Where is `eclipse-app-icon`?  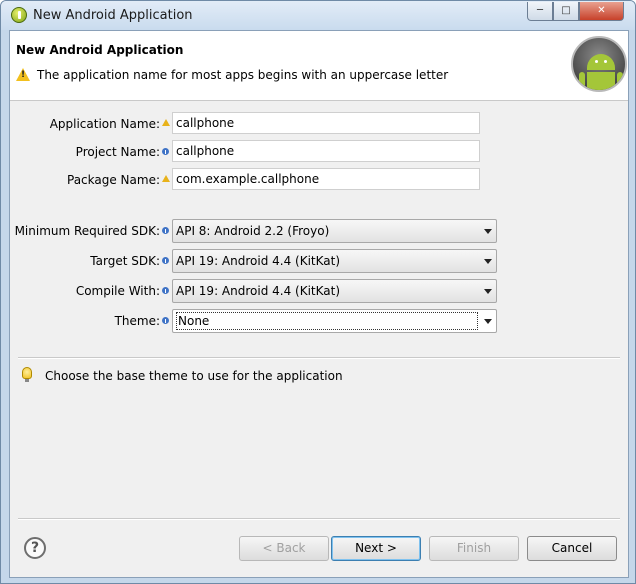
eclipse-app-icon is located at coordinates (19, 15).